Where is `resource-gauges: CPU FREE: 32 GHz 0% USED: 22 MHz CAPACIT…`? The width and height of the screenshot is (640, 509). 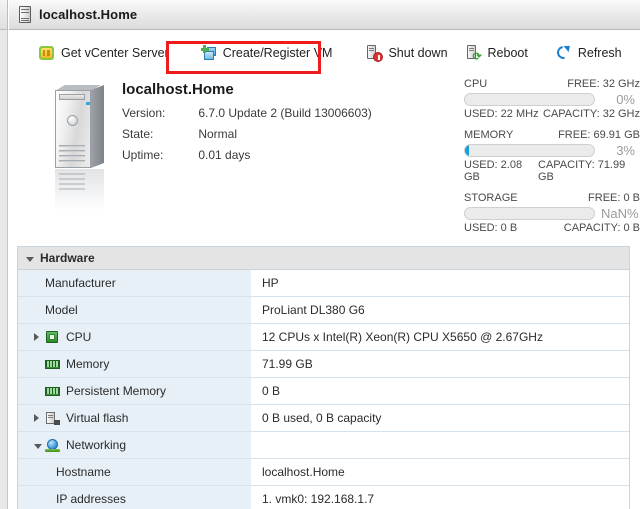 resource-gauges: CPU FREE: 32 GHz 0% USED: 22 MHz CAPACIT… is located at coordinates (552, 160).